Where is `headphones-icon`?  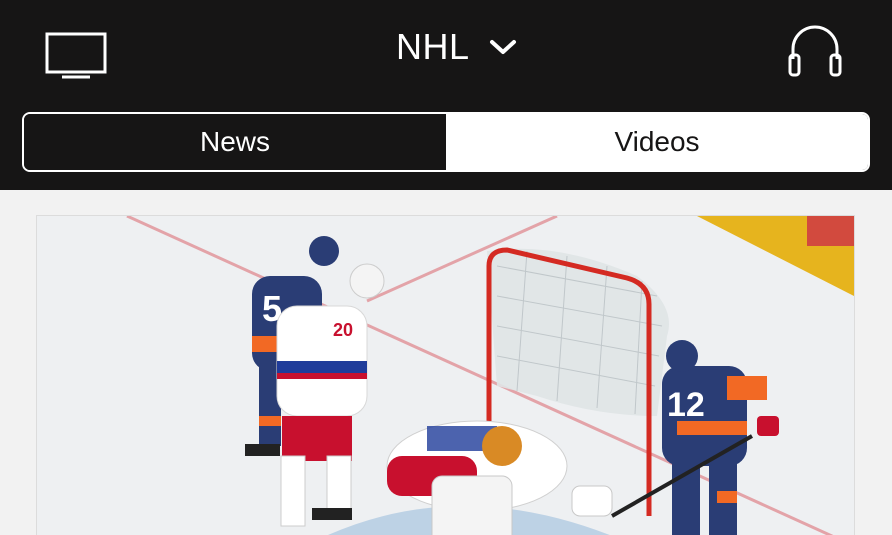
headphones-icon is located at coordinates (815, 51).